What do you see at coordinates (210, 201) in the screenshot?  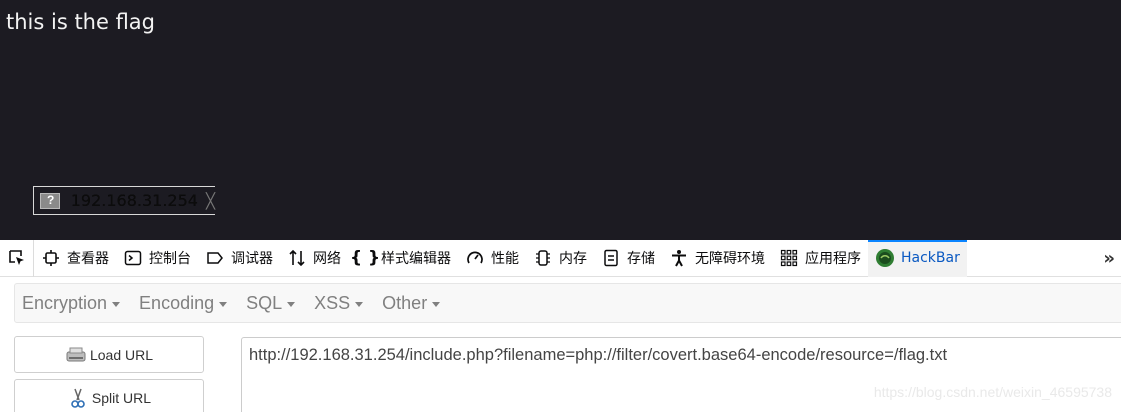 I see `close-icon: ╳` at bounding box center [210, 201].